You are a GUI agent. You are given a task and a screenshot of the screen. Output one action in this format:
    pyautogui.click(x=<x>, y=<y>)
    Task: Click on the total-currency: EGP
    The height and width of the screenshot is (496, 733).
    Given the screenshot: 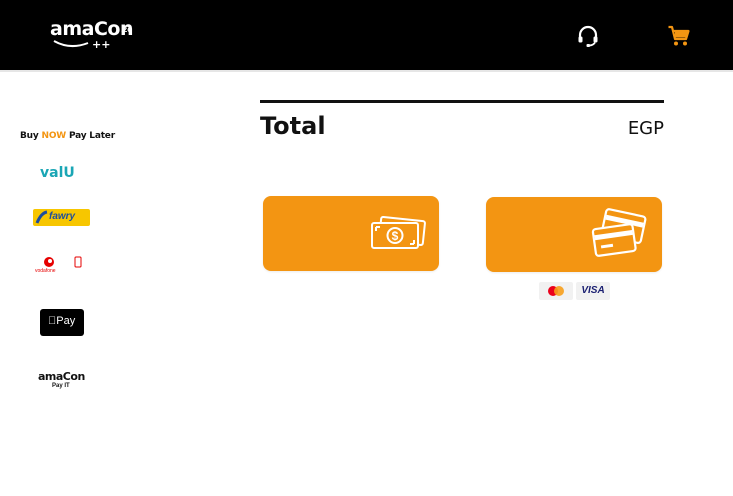 What is the action you would take?
    pyautogui.click(x=645, y=128)
    